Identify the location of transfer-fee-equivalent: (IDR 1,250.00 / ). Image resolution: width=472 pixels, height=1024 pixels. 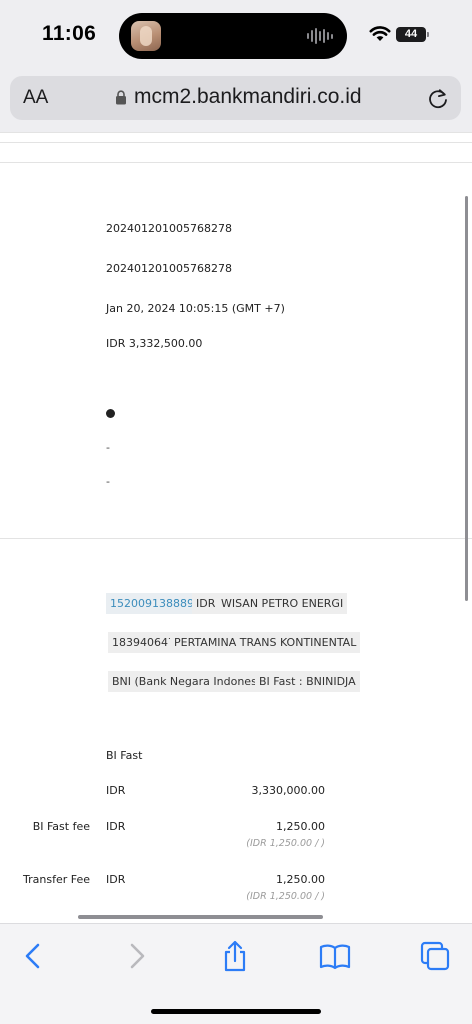
(285, 896).